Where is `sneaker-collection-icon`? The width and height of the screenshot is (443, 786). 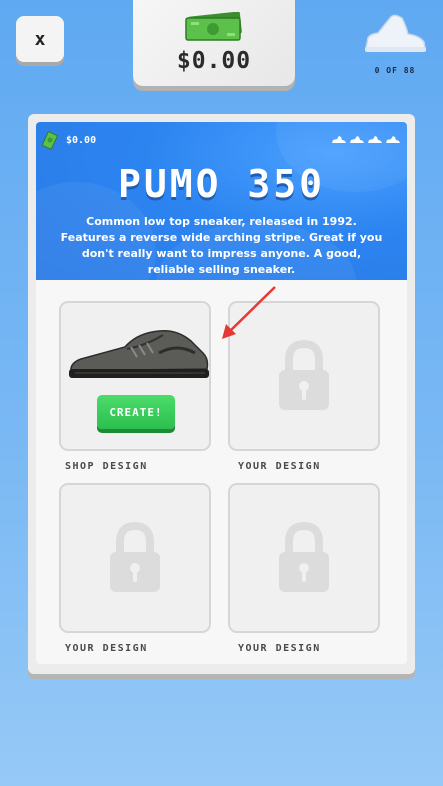
sneaker-collection-icon is located at coordinates (395, 33).